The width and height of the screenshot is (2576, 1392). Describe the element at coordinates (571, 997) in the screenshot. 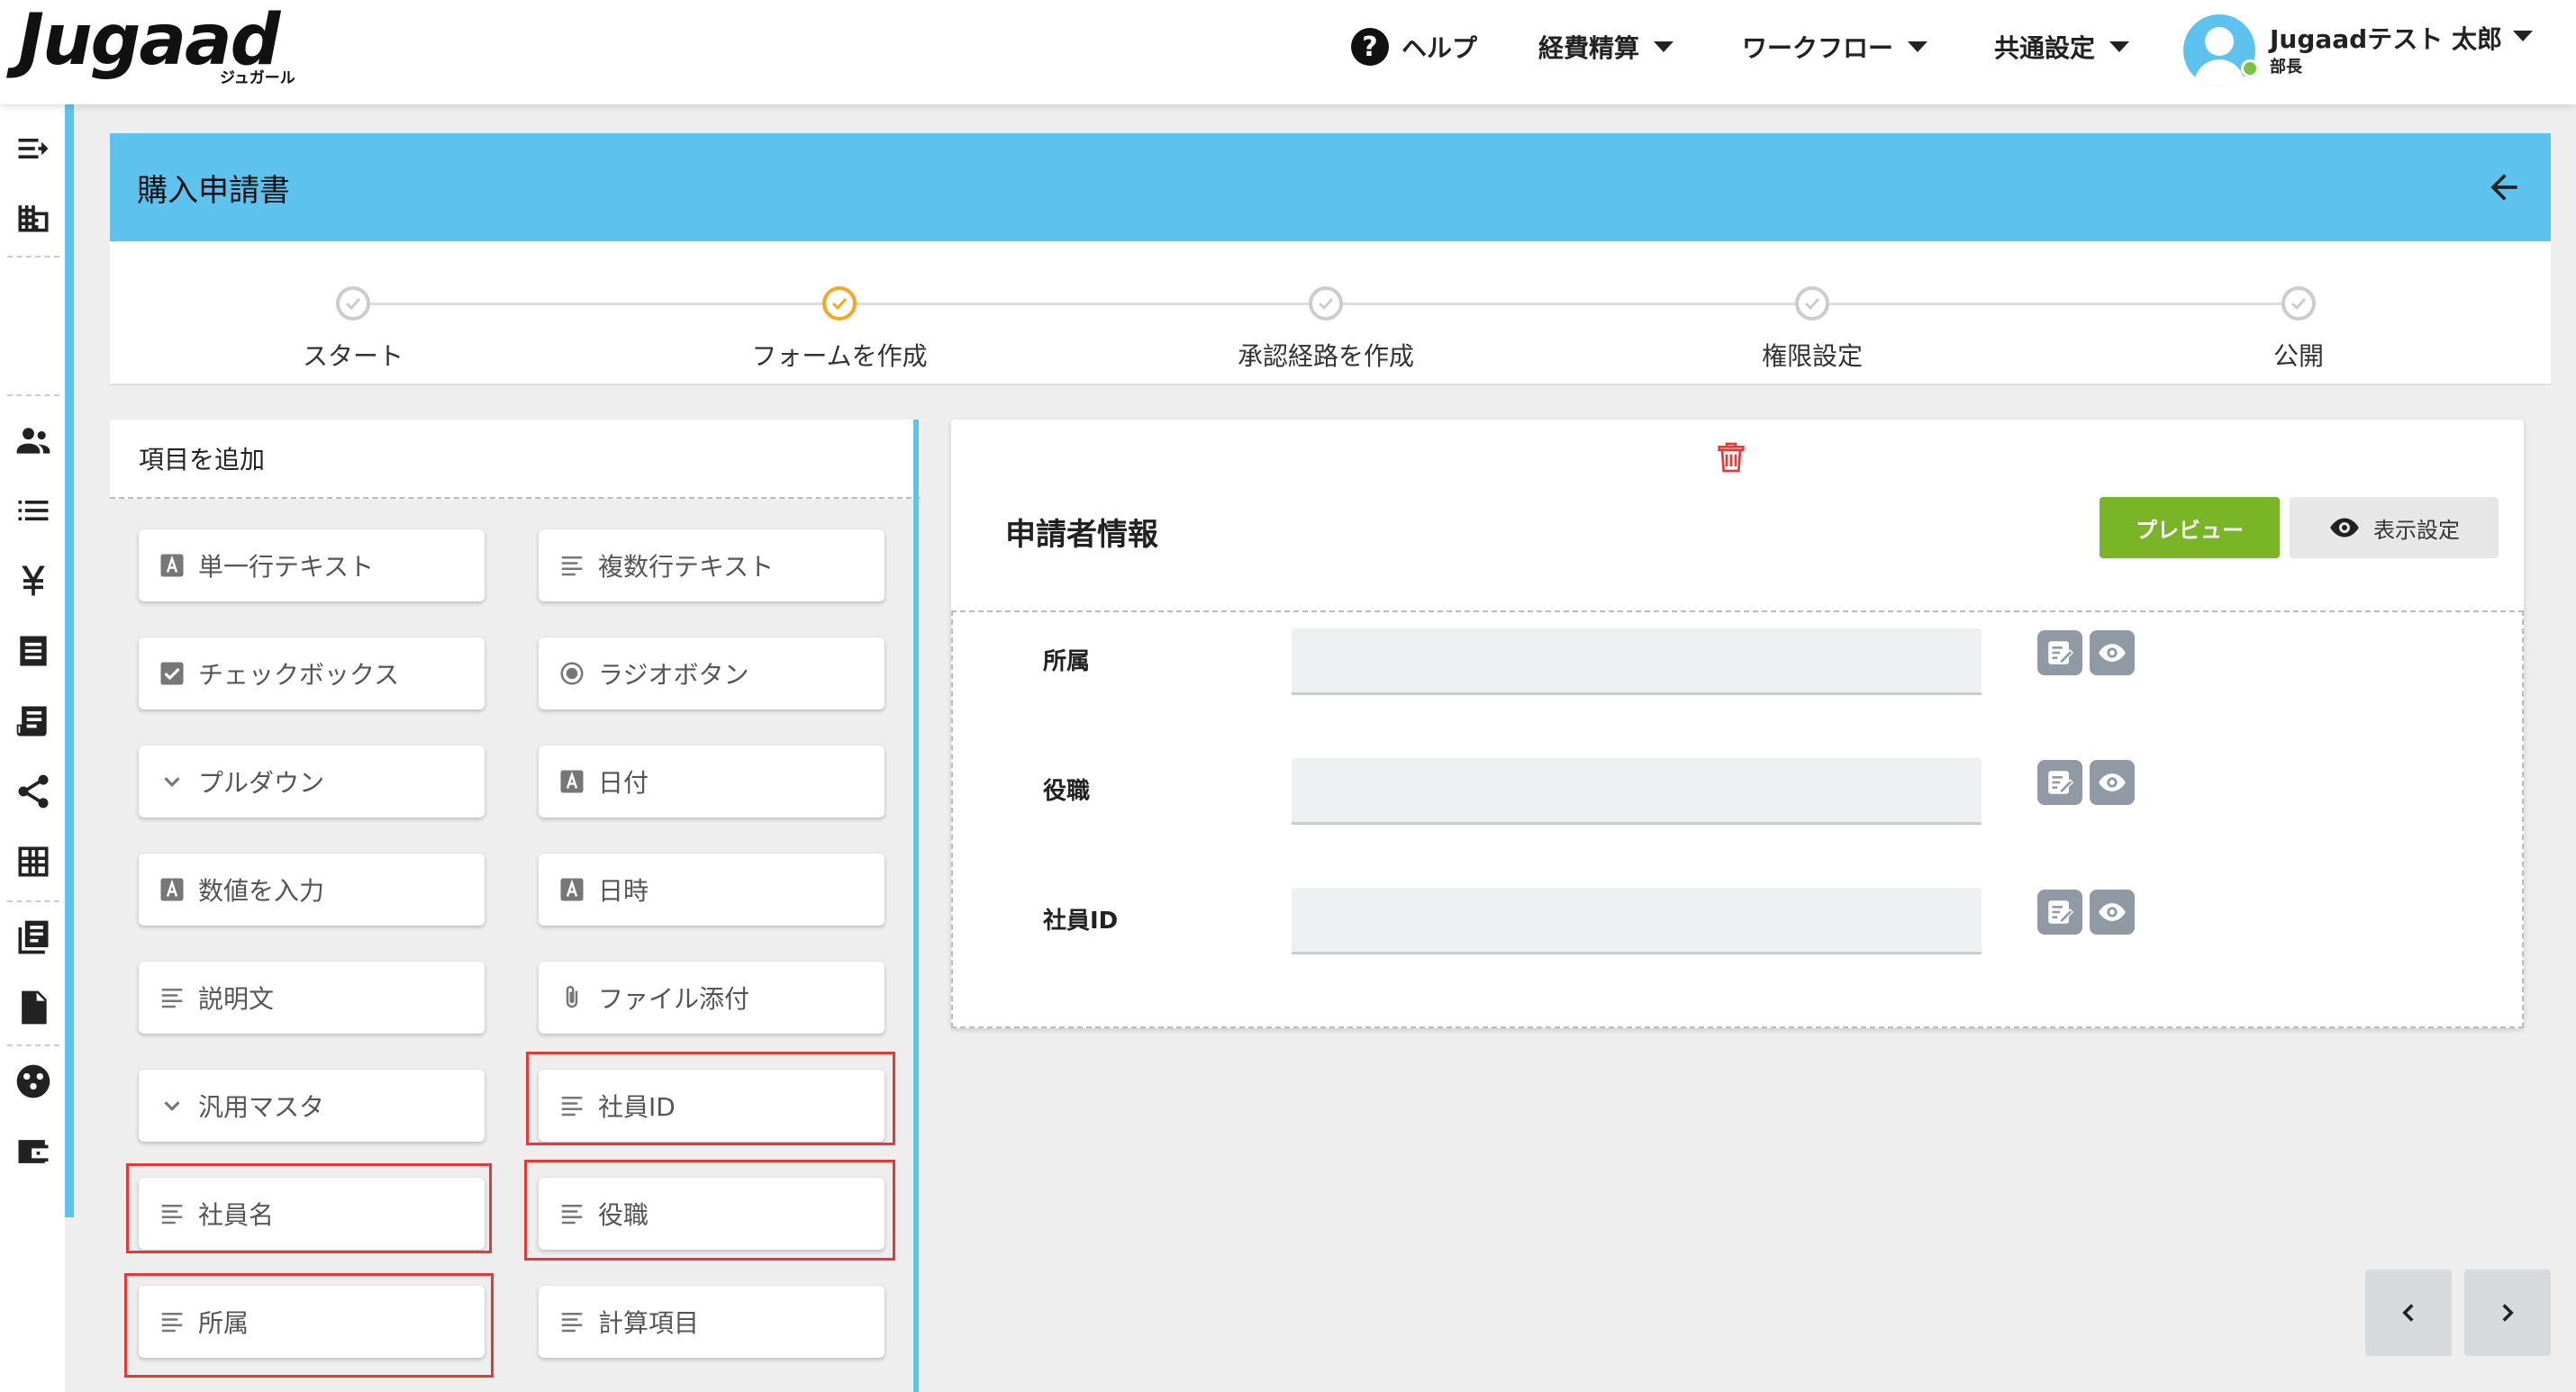

I see `paperclip-icon` at that location.